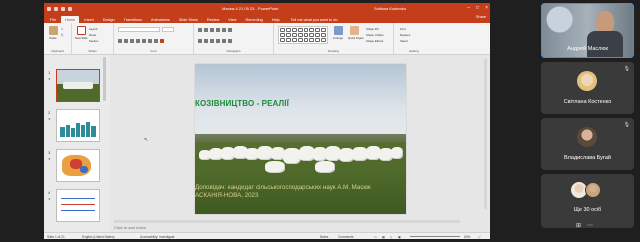 This screenshot has height=242, width=640. I want to click on avatar, so click(593, 190).